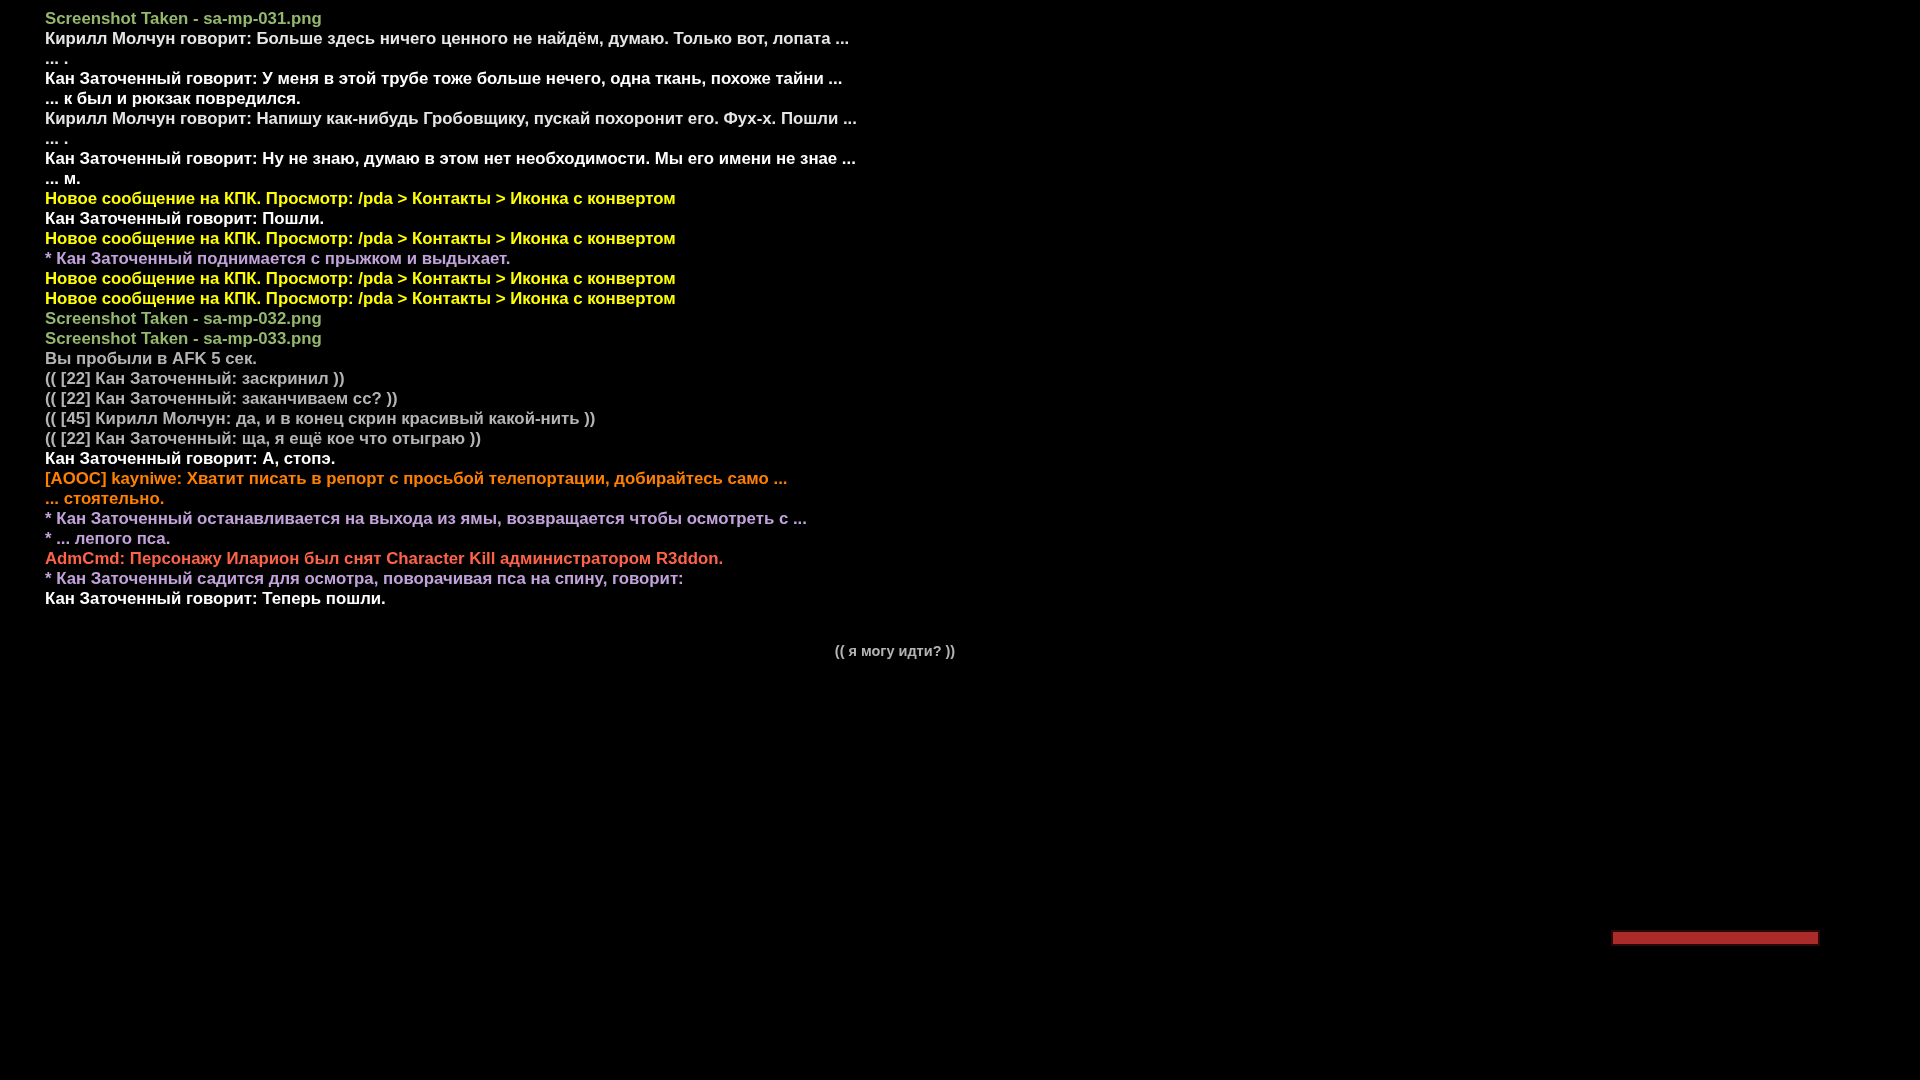  What do you see at coordinates (190, 459) in the screenshot?
I see `chat-line: Кан Заточенный говорит: А, стопэ.` at bounding box center [190, 459].